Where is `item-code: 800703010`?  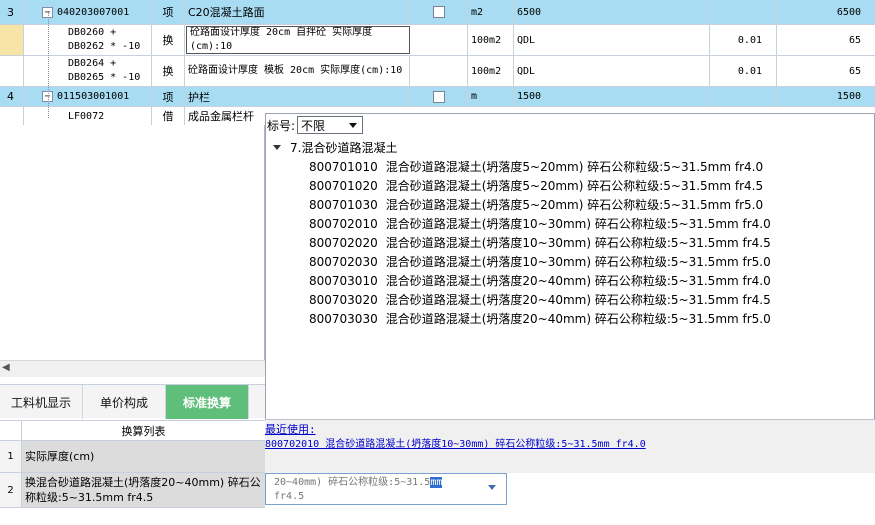
item-code: 800703010 is located at coordinates (343, 280).